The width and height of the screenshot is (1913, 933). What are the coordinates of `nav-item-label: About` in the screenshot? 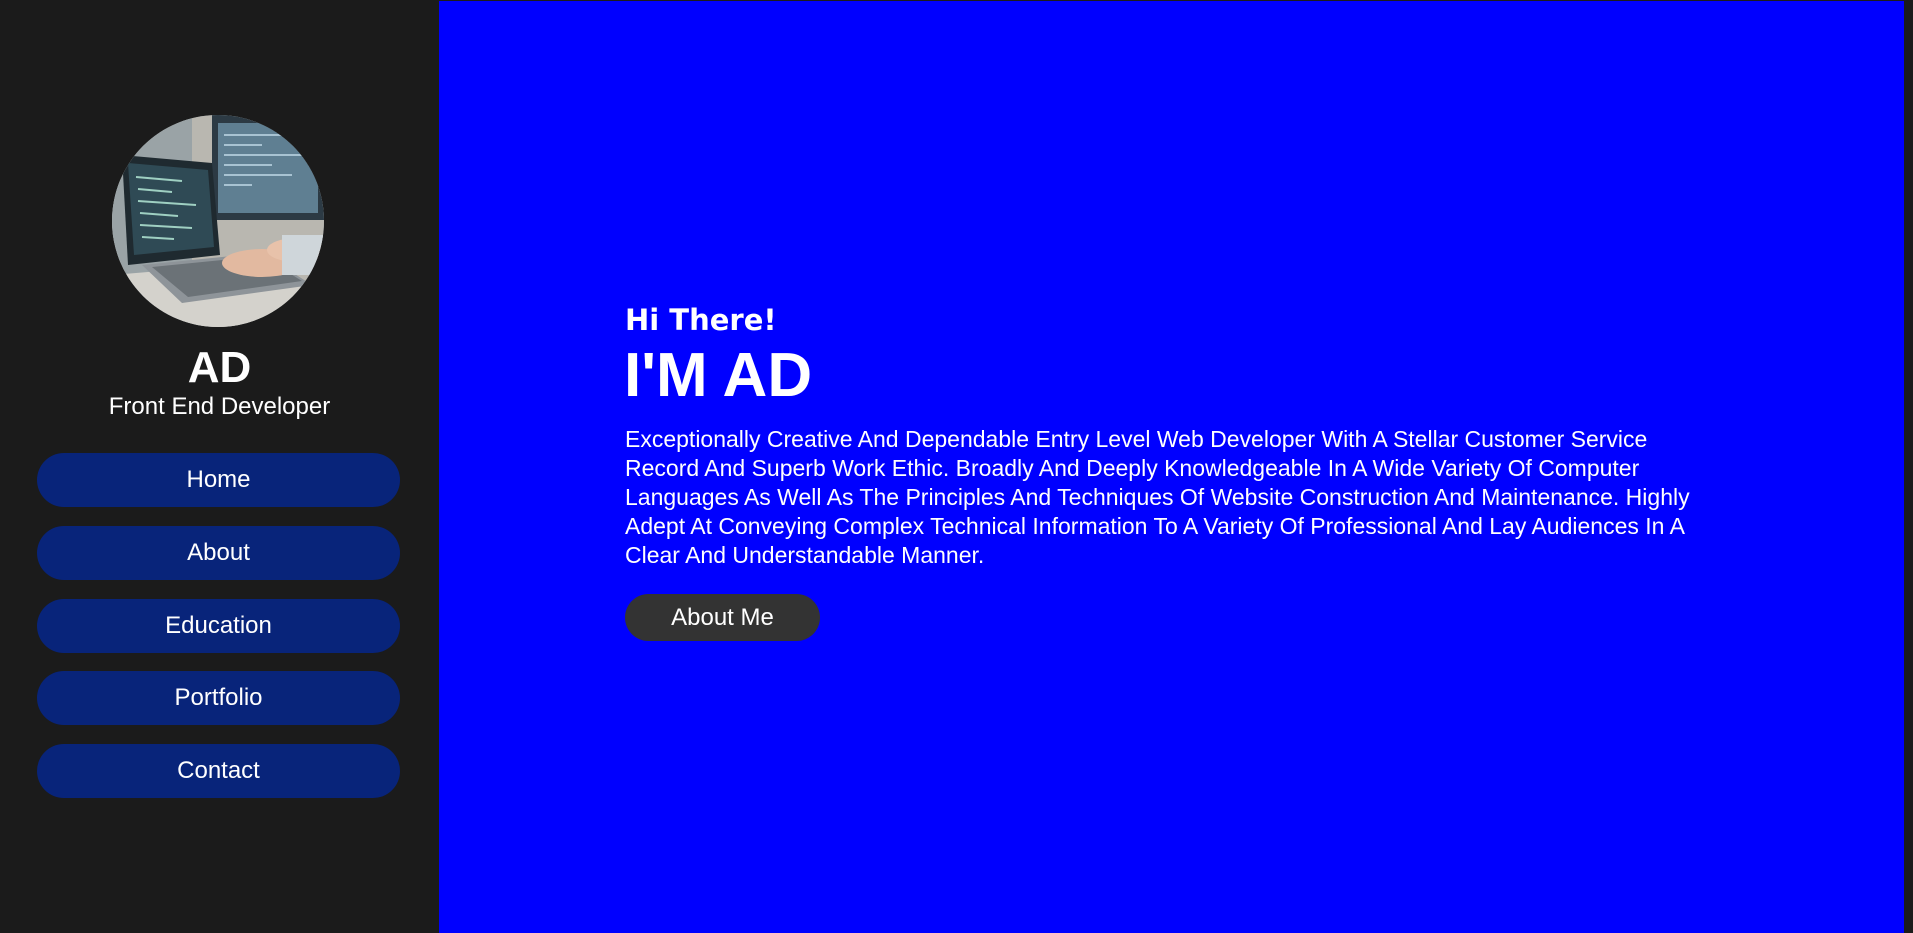 It's located at (218, 552).